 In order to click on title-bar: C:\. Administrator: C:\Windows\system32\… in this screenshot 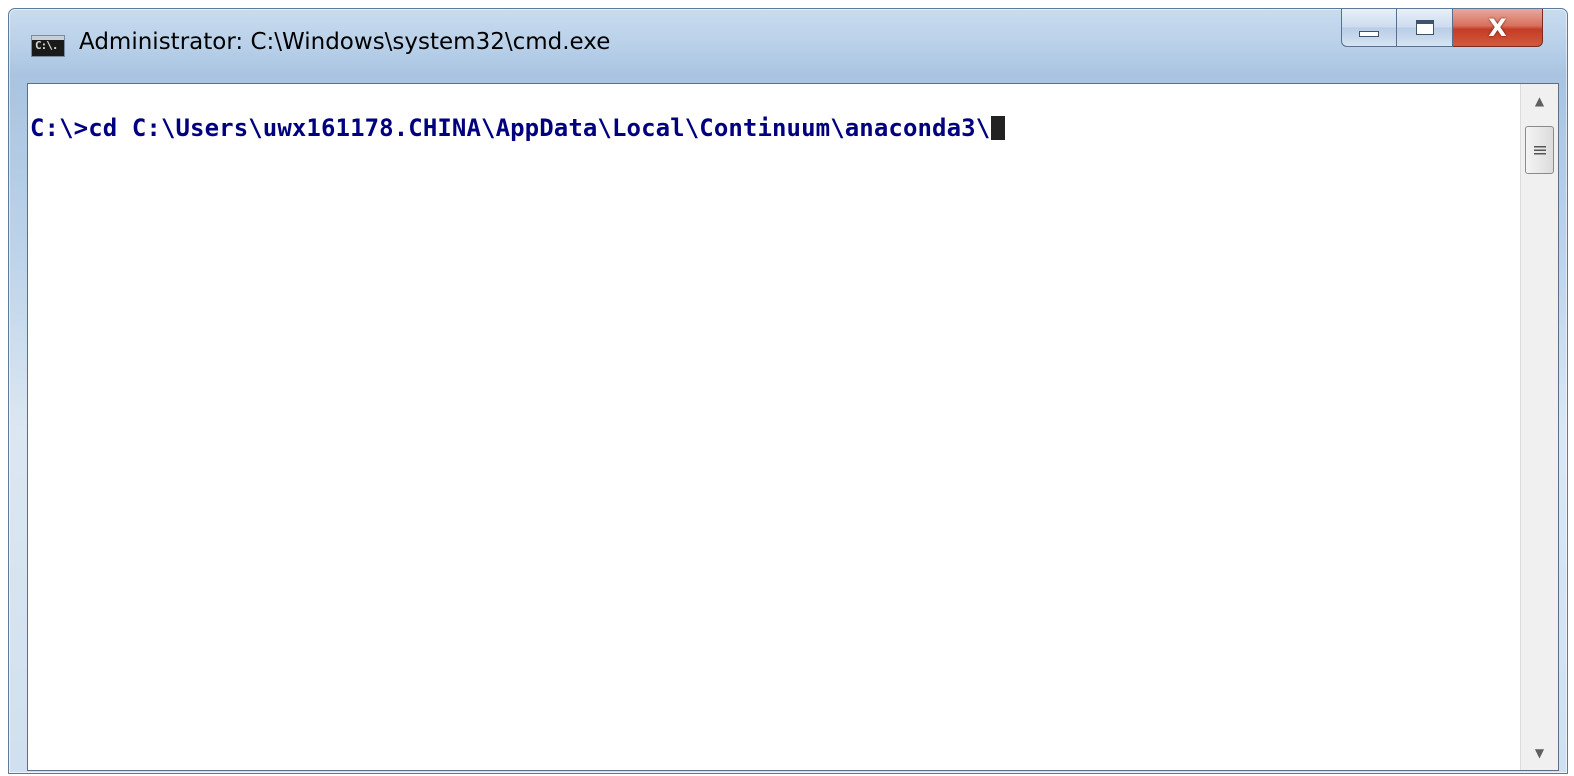, I will do `click(788, 42)`.